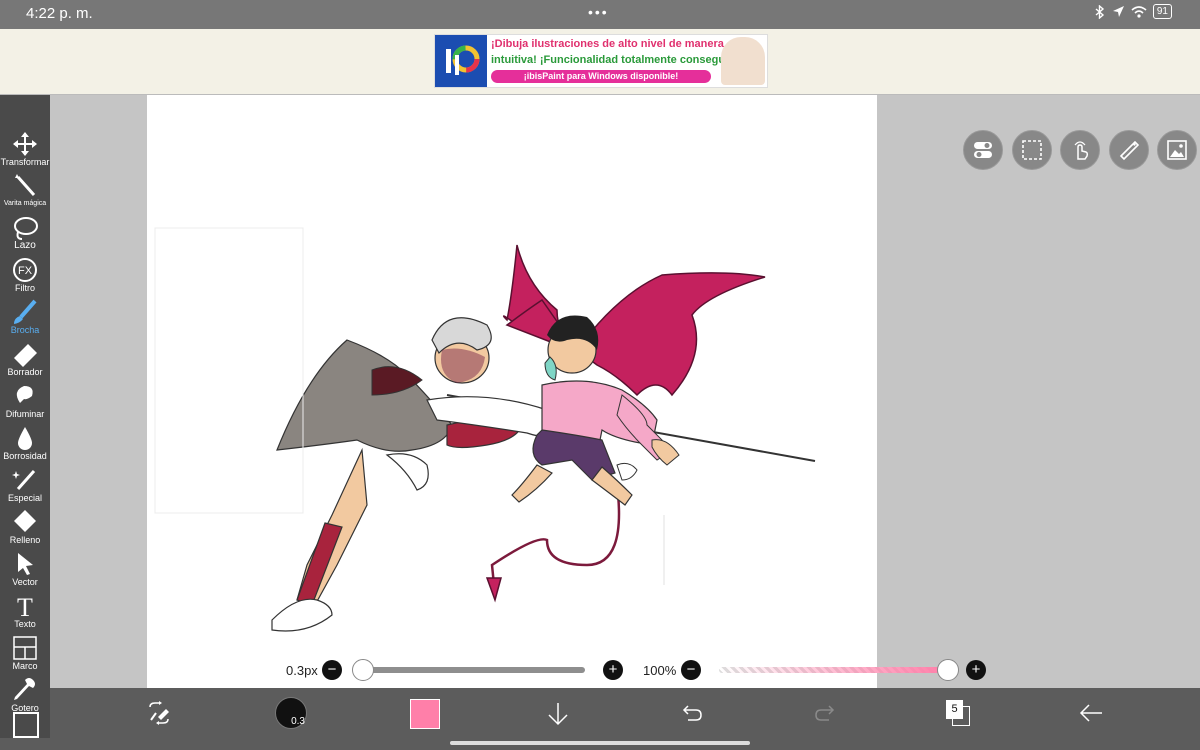 The image size is (1200, 750). Describe the element at coordinates (25, 372) in the screenshot. I see `tool-label: Borrador` at that location.